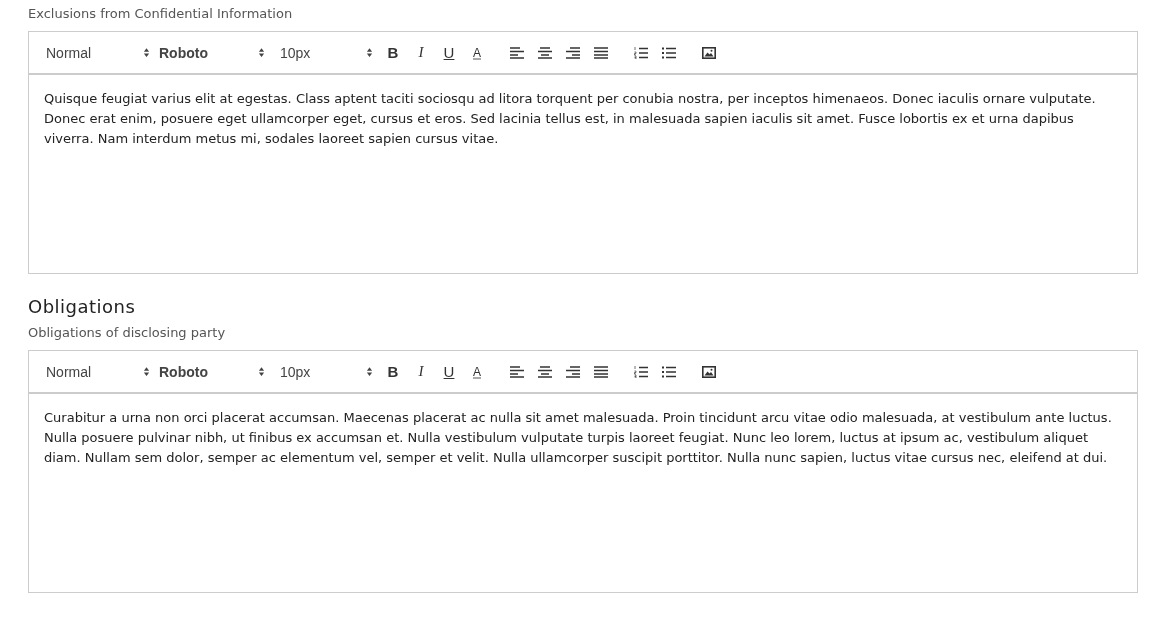 The image size is (1160, 620). What do you see at coordinates (161, 13) in the screenshot?
I see `field-description: Exclusions from Confidential Information` at bounding box center [161, 13].